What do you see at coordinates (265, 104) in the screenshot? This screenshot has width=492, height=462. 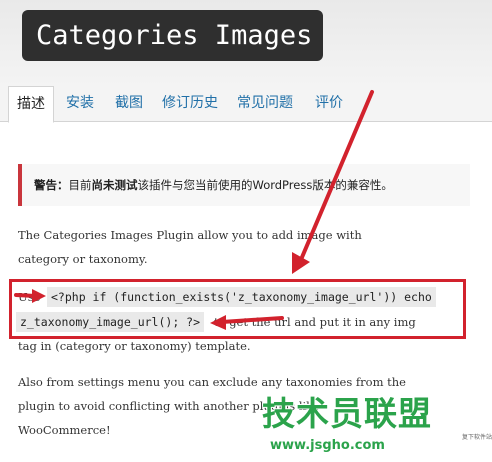 I see `tab-faq: 常见问题` at bounding box center [265, 104].